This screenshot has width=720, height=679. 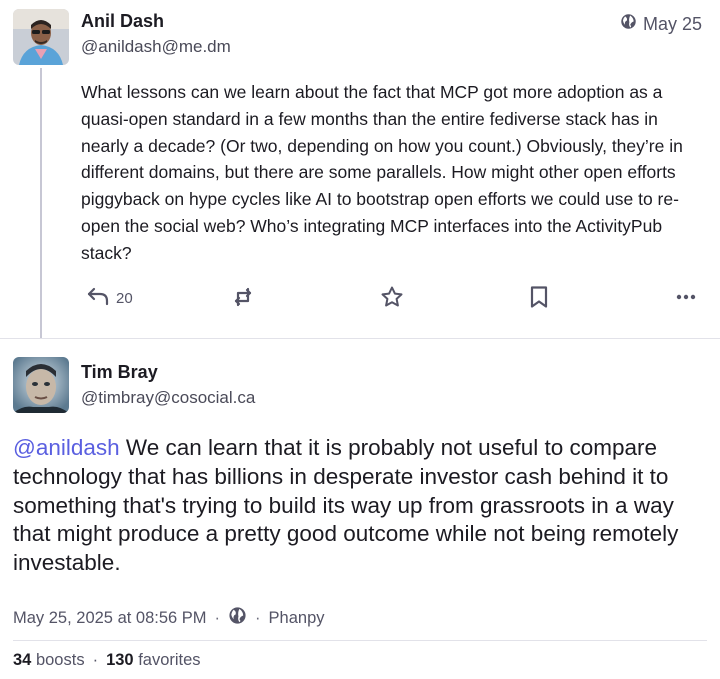 What do you see at coordinates (122, 21) in the screenshot?
I see `author-name: Anil Dash` at bounding box center [122, 21].